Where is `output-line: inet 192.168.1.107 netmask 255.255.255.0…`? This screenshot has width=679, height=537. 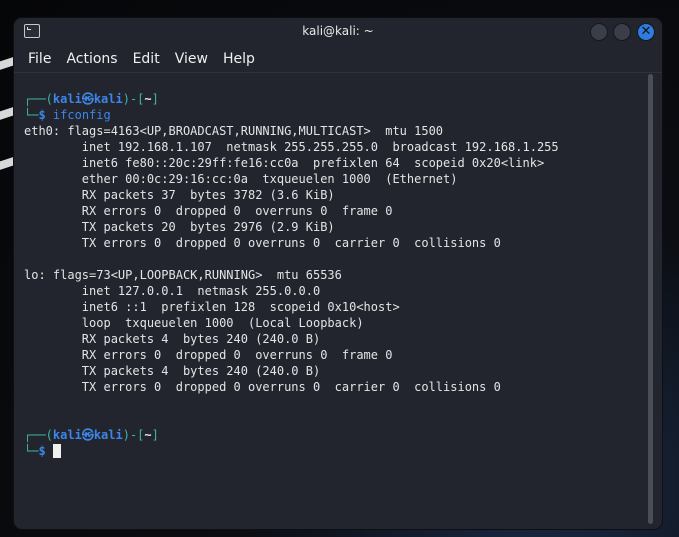 output-line: inet 192.168.1.107 netmask 255.255.255.0… is located at coordinates (291, 147).